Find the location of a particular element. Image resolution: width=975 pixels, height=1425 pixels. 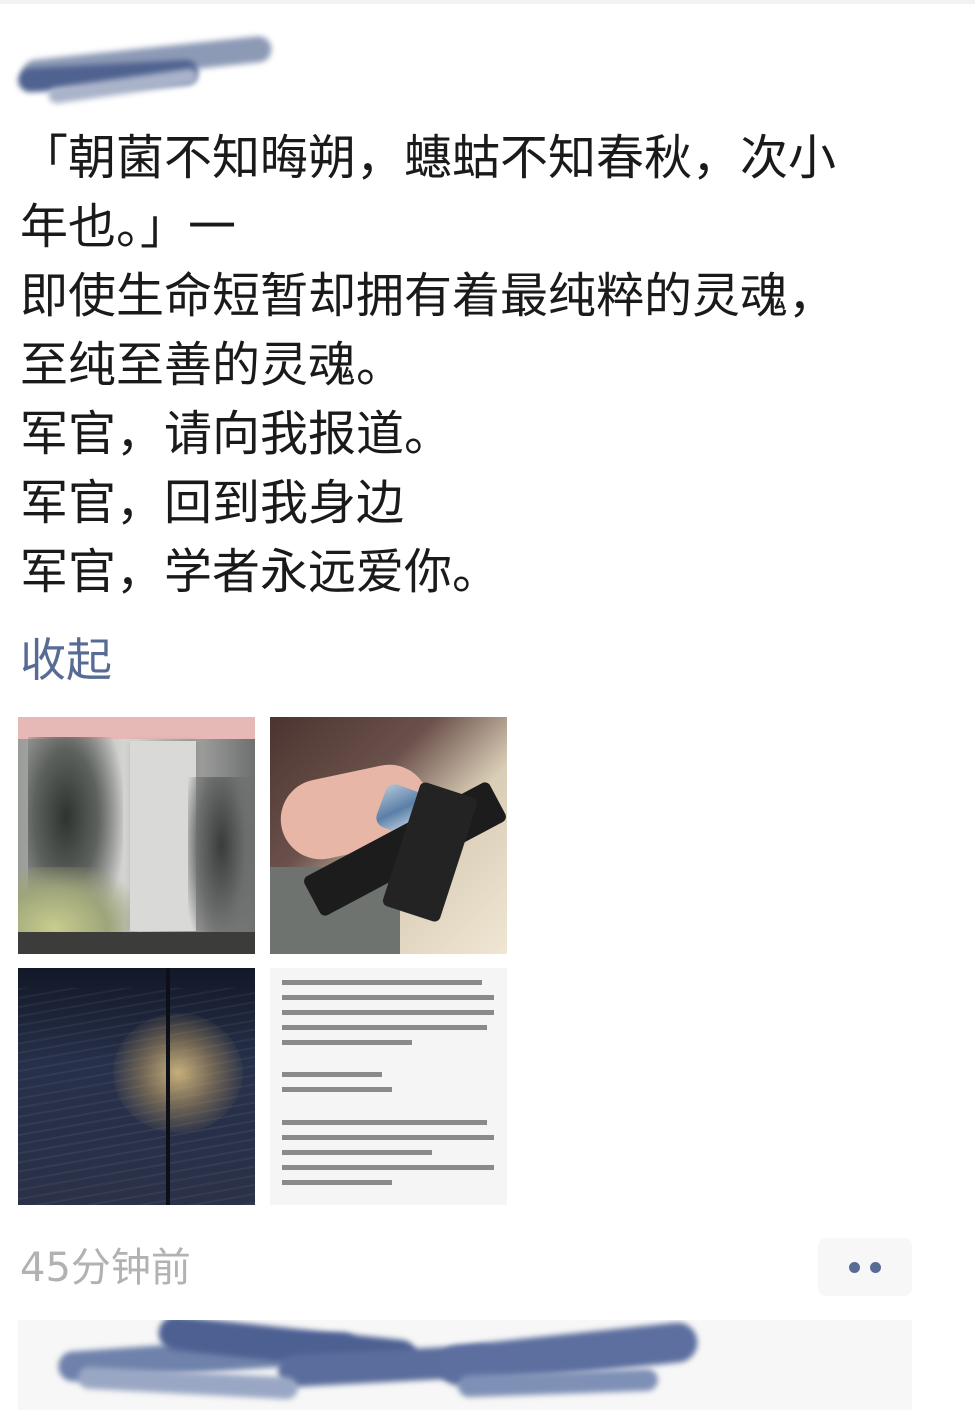

post-text-line: 军官，学者永远爱你。 is located at coordinates (260, 572).